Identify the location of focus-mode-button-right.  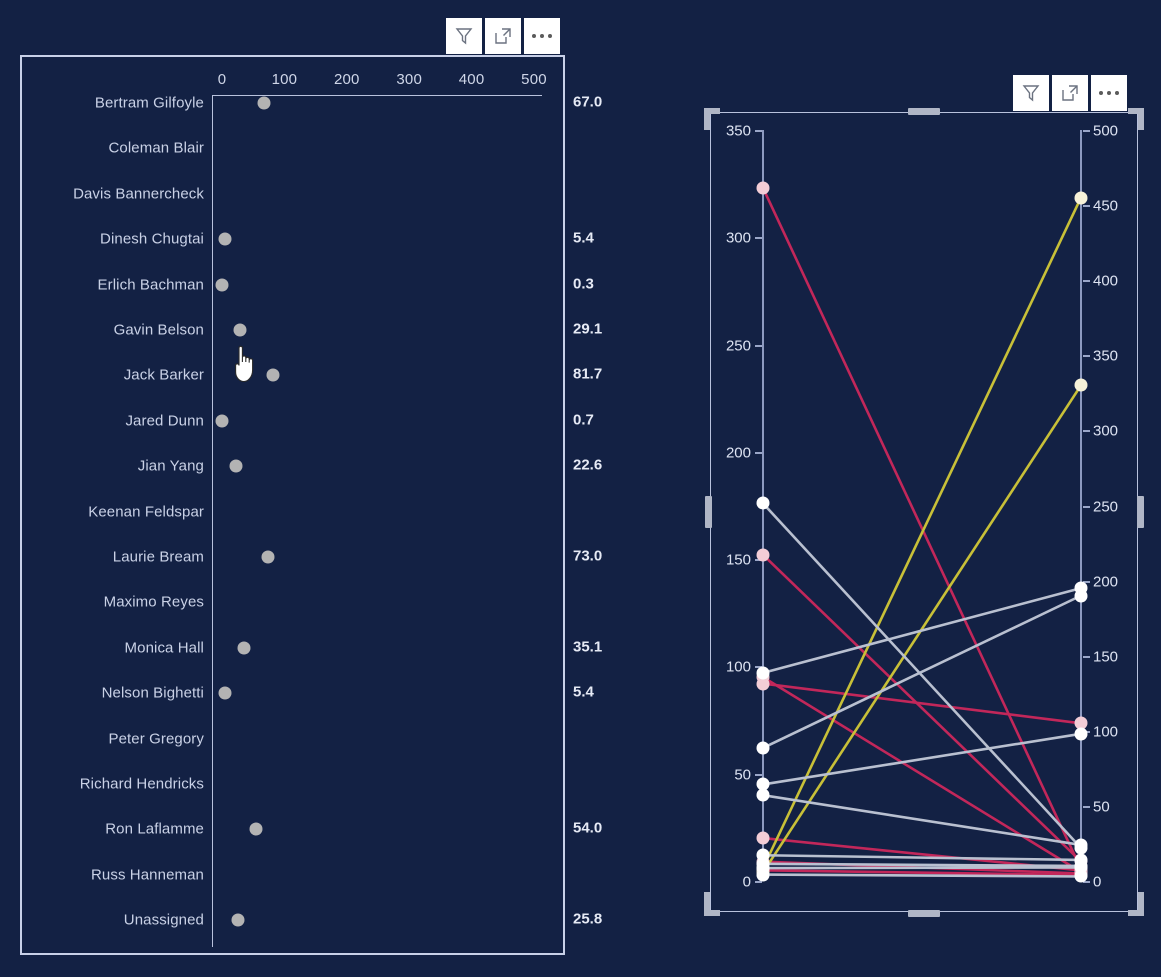
(1070, 93).